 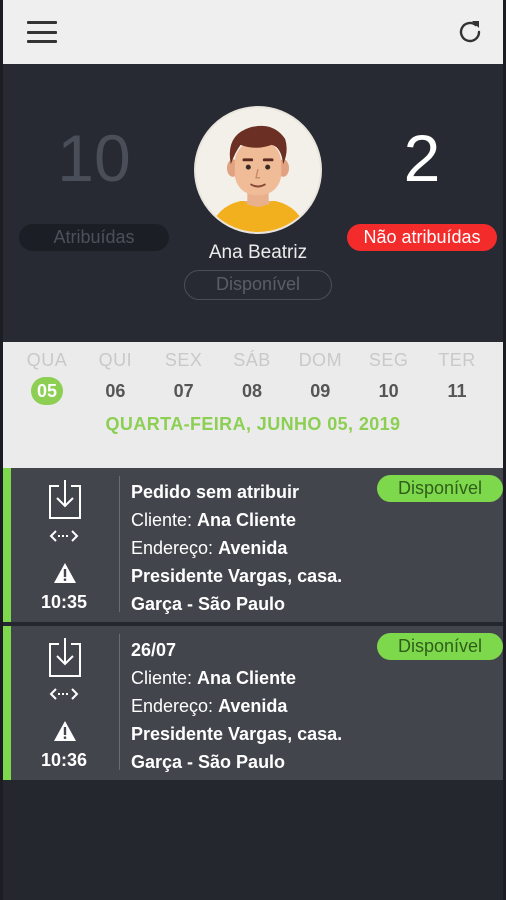 I want to click on user-avatar-icon, so click(x=258, y=170).